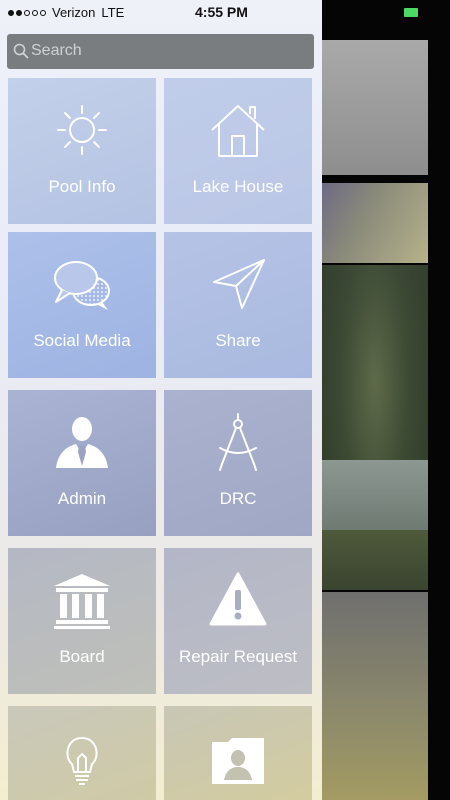 This screenshot has height=800, width=450. I want to click on lake-water, so click(375, 495).